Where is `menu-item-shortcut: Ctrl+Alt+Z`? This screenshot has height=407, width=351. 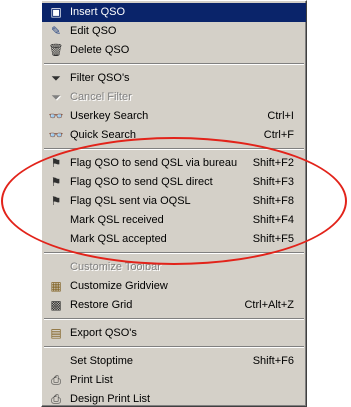
menu-item-shortcut: Ctrl+Alt+Z is located at coordinates (269, 305).